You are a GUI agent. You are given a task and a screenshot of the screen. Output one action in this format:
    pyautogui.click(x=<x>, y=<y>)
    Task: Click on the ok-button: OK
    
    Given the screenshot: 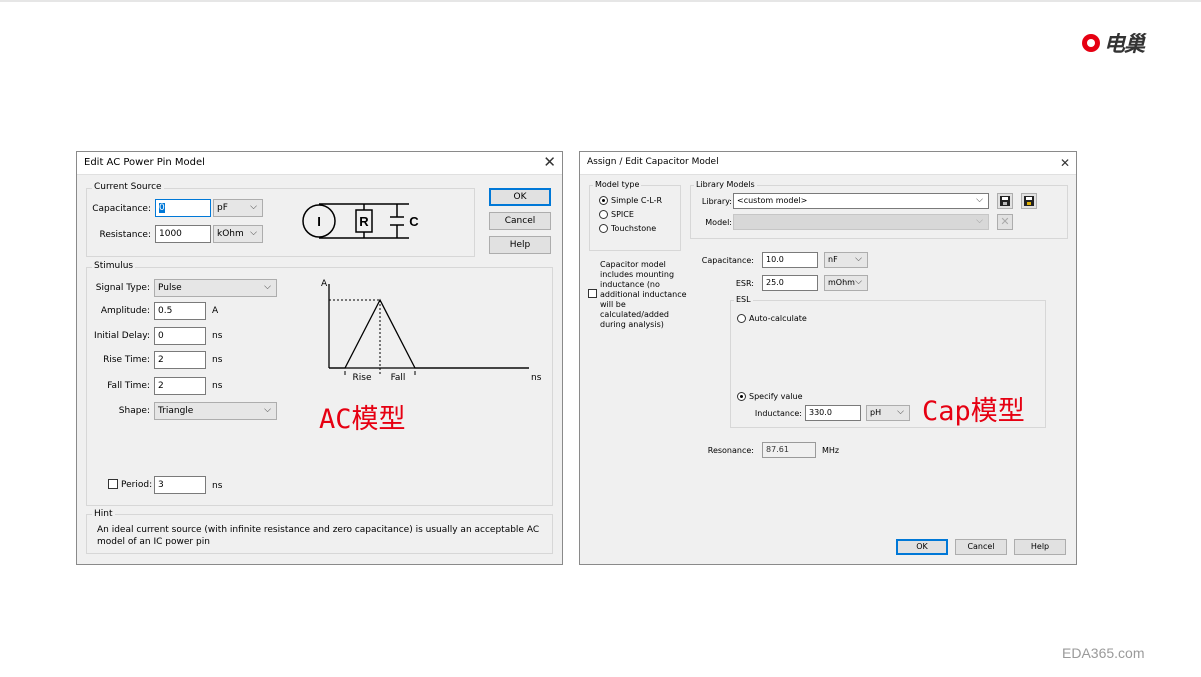 What is the action you would take?
    pyautogui.click(x=520, y=197)
    